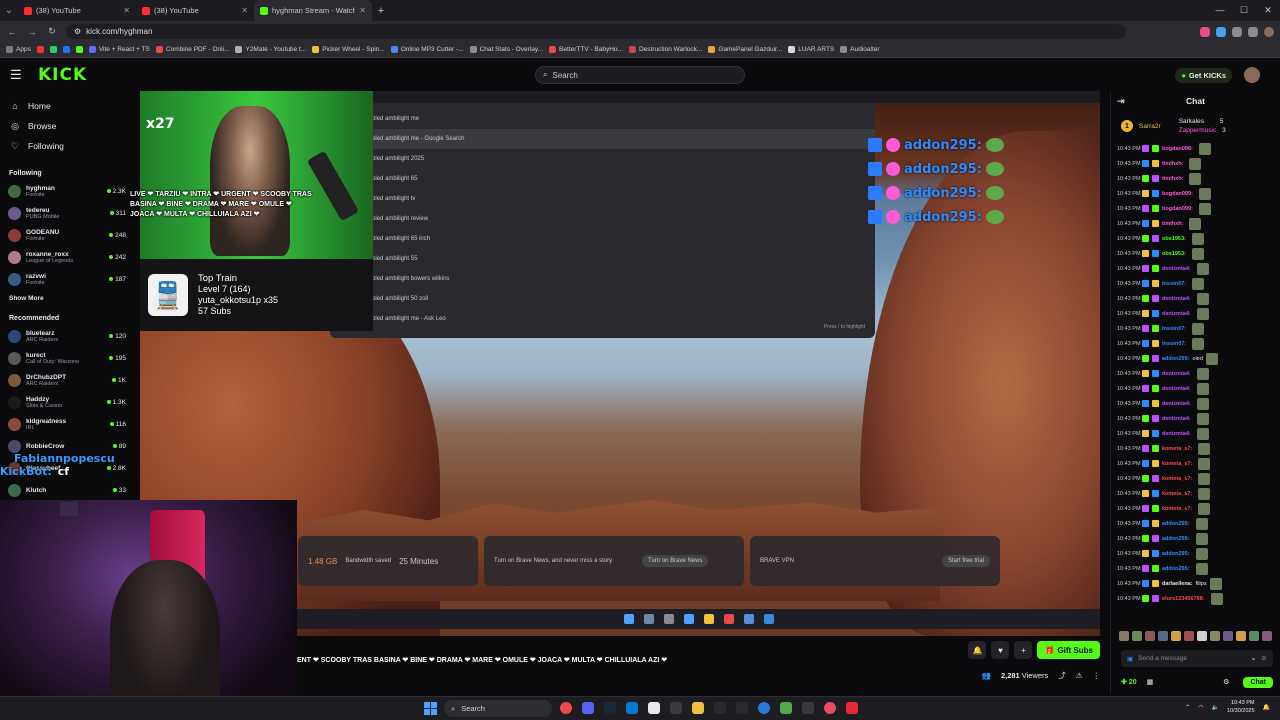 Image resolution: width=1280 pixels, height=720 pixels. What do you see at coordinates (66, 336) in the screenshot?
I see `sidebar-channel: bluetearz ARC Raiders 120` at bounding box center [66, 336].